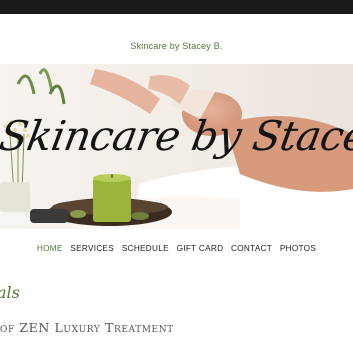 The image size is (353, 340). I want to click on nav-services: SERVICES, so click(92, 248).